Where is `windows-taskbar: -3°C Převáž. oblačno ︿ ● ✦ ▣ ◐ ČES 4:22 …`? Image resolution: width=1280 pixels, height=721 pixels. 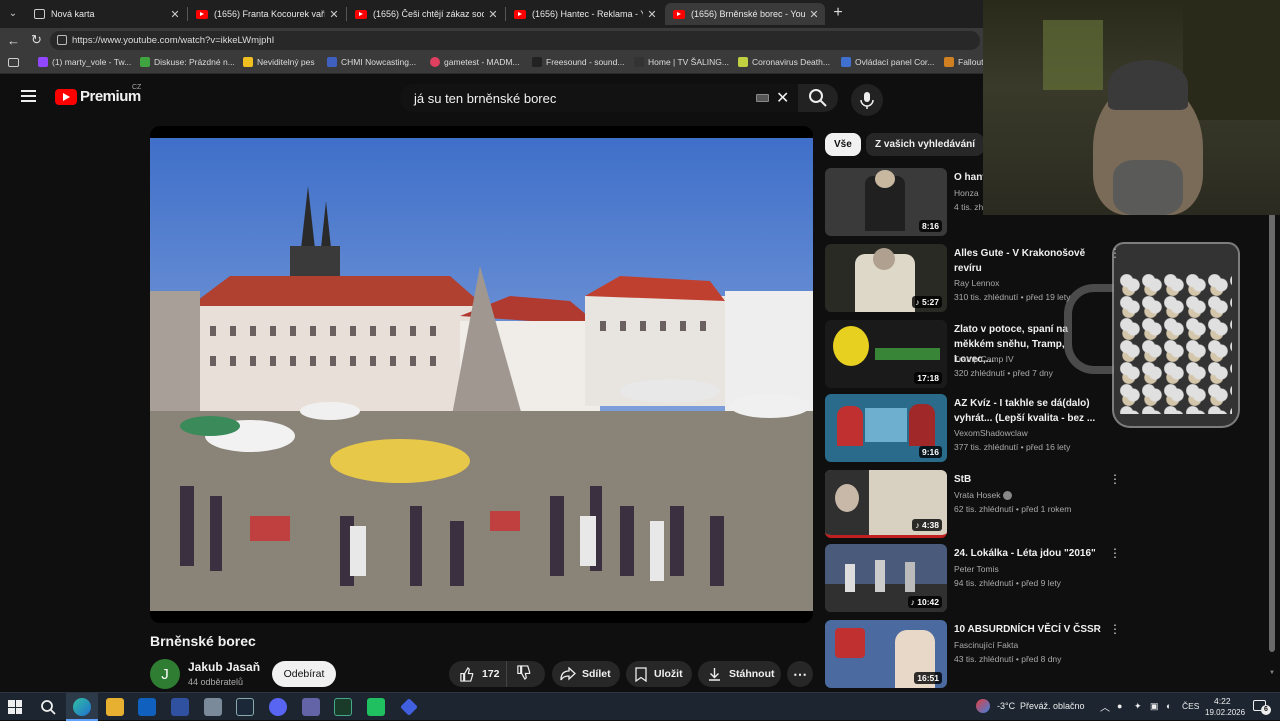
windows-taskbar: -3°C Převáž. oblačno ︿ ● ✦ ▣ ◐ ČES 4:22 … is located at coordinates (640, 706).